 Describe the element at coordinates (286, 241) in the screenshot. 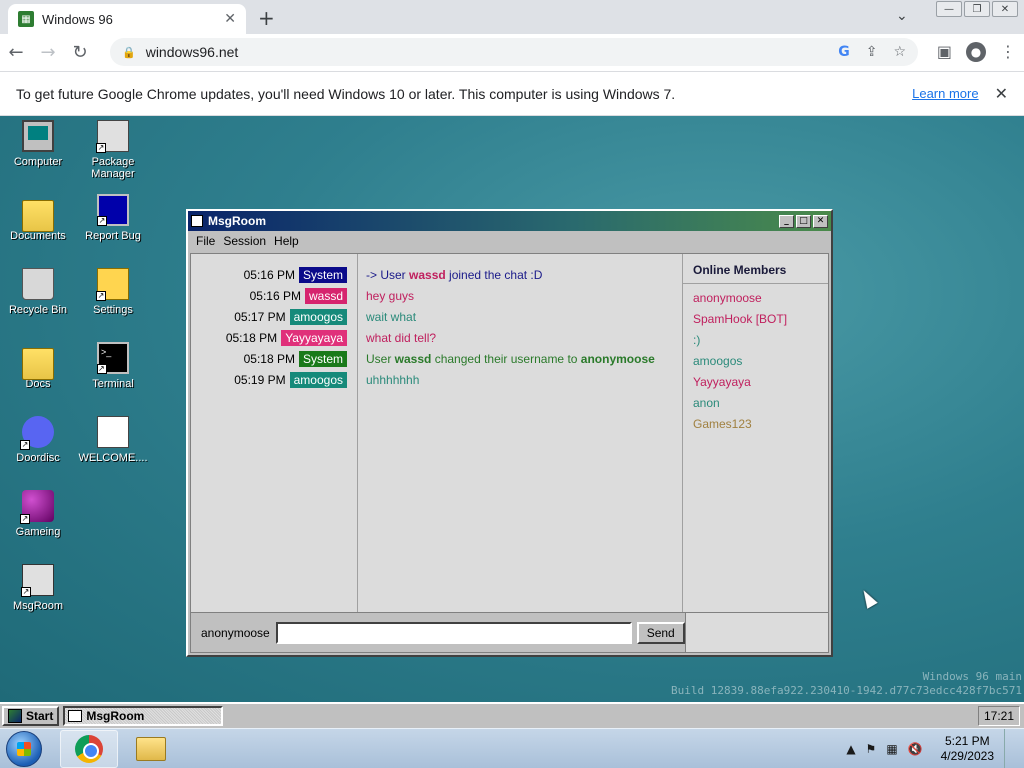

I see `menu-help: Help` at that location.